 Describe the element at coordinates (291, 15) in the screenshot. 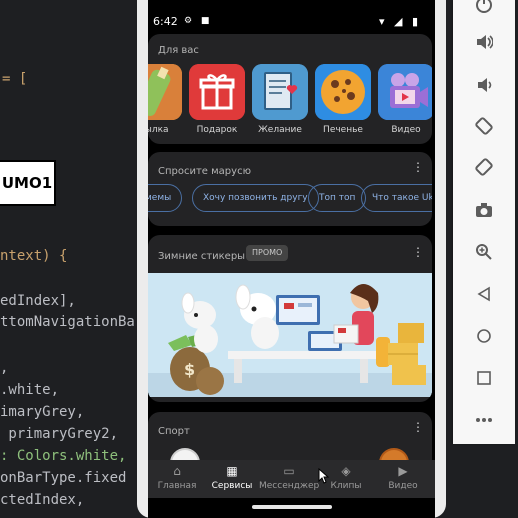

I see `status-bar: 6:42 ⚙ ■ ▾ ◢ ▮` at that location.